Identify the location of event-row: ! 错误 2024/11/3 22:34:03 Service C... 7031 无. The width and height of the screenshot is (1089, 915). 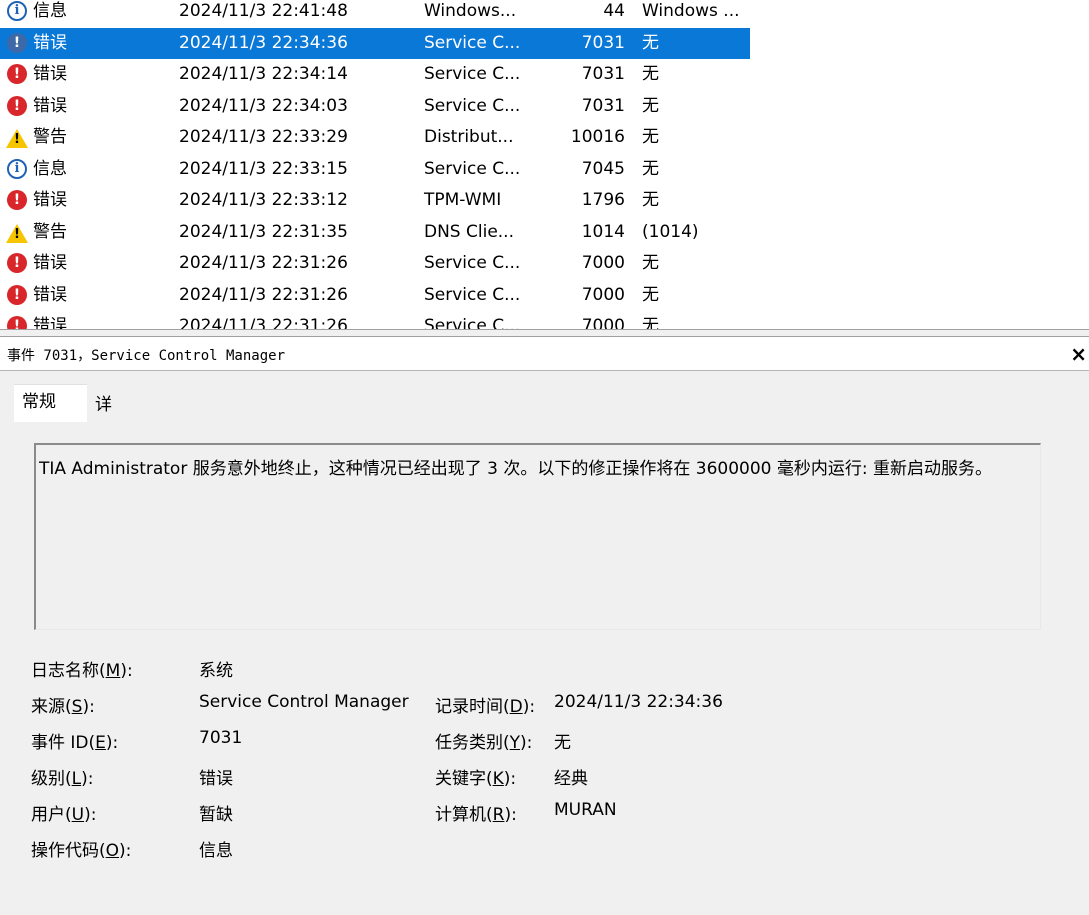
(375, 106).